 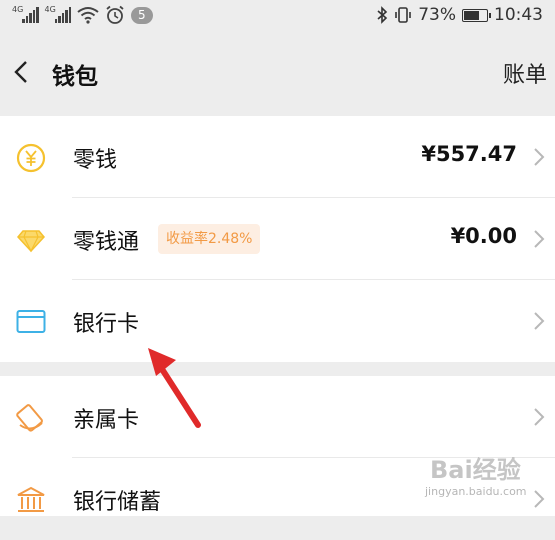 What do you see at coordinates (476, 491) in the screenshot?
I see `watermark-url: jingyan.baidu.com` at bounding box center [476, 491].